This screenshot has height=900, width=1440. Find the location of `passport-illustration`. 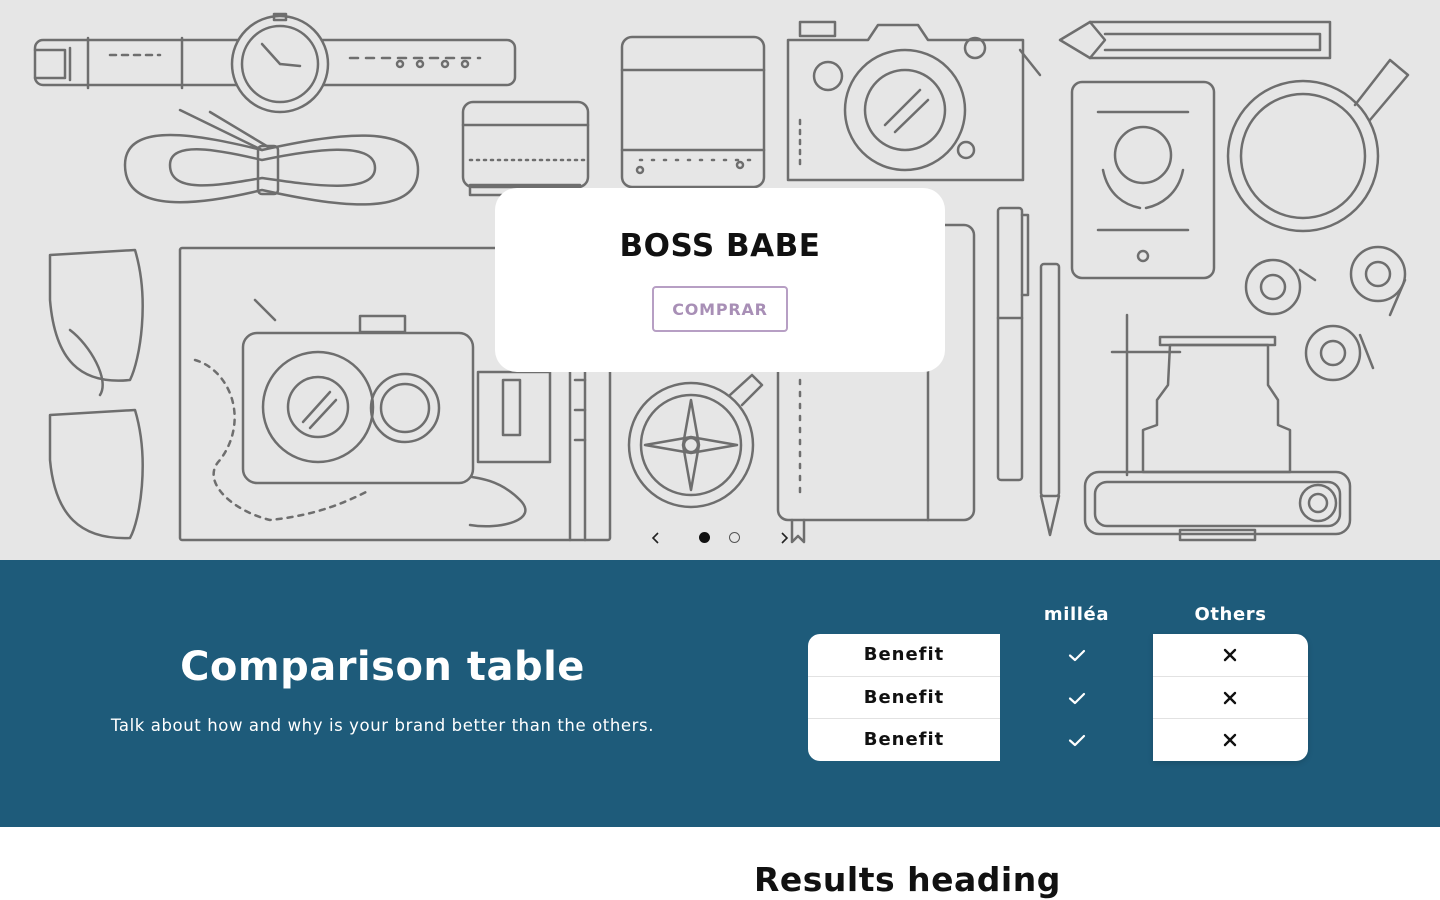

passport-illustration is located at coordinates (1143, 180).